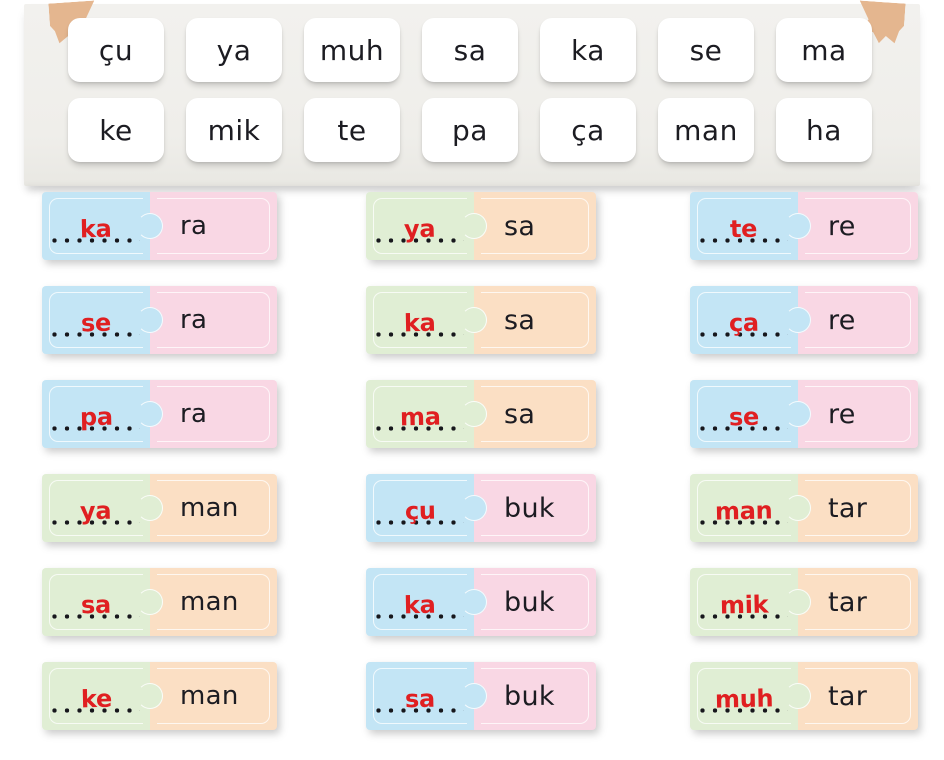 This screenshot has height=760, width=944. I want to click on puzzle-piece: çu buk, so click(481, 508).